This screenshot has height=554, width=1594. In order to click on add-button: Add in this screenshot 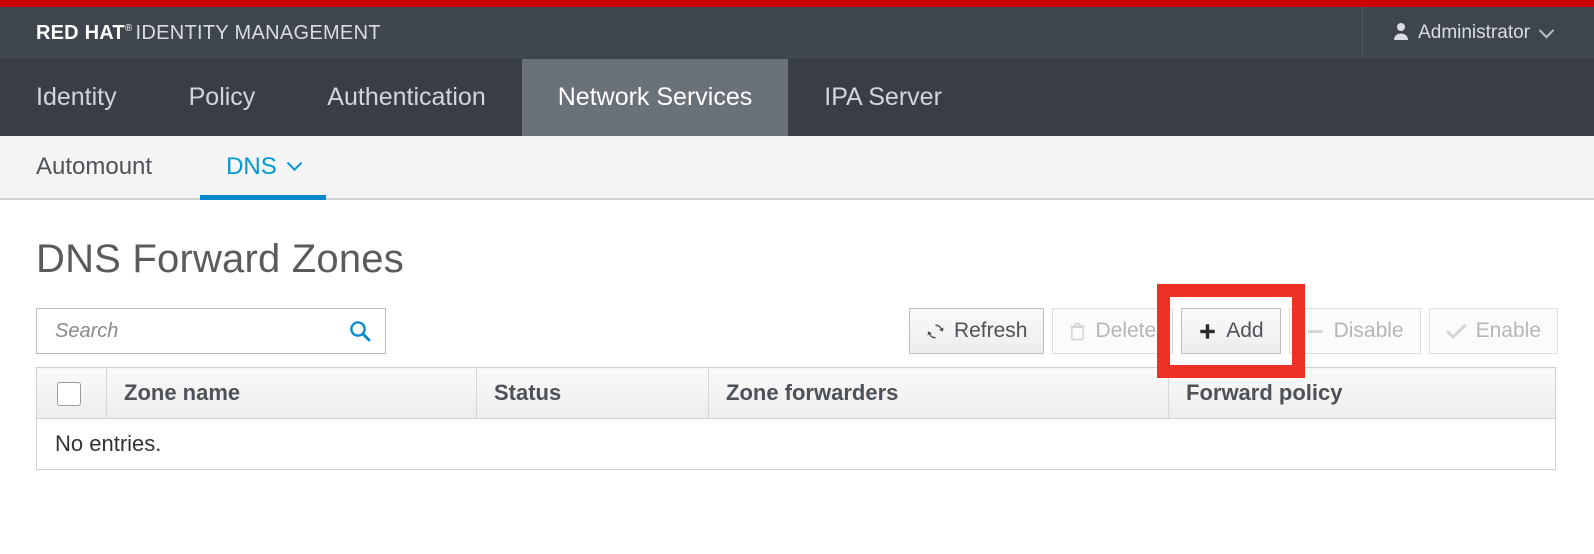, I will do `click(1231, 331)`.